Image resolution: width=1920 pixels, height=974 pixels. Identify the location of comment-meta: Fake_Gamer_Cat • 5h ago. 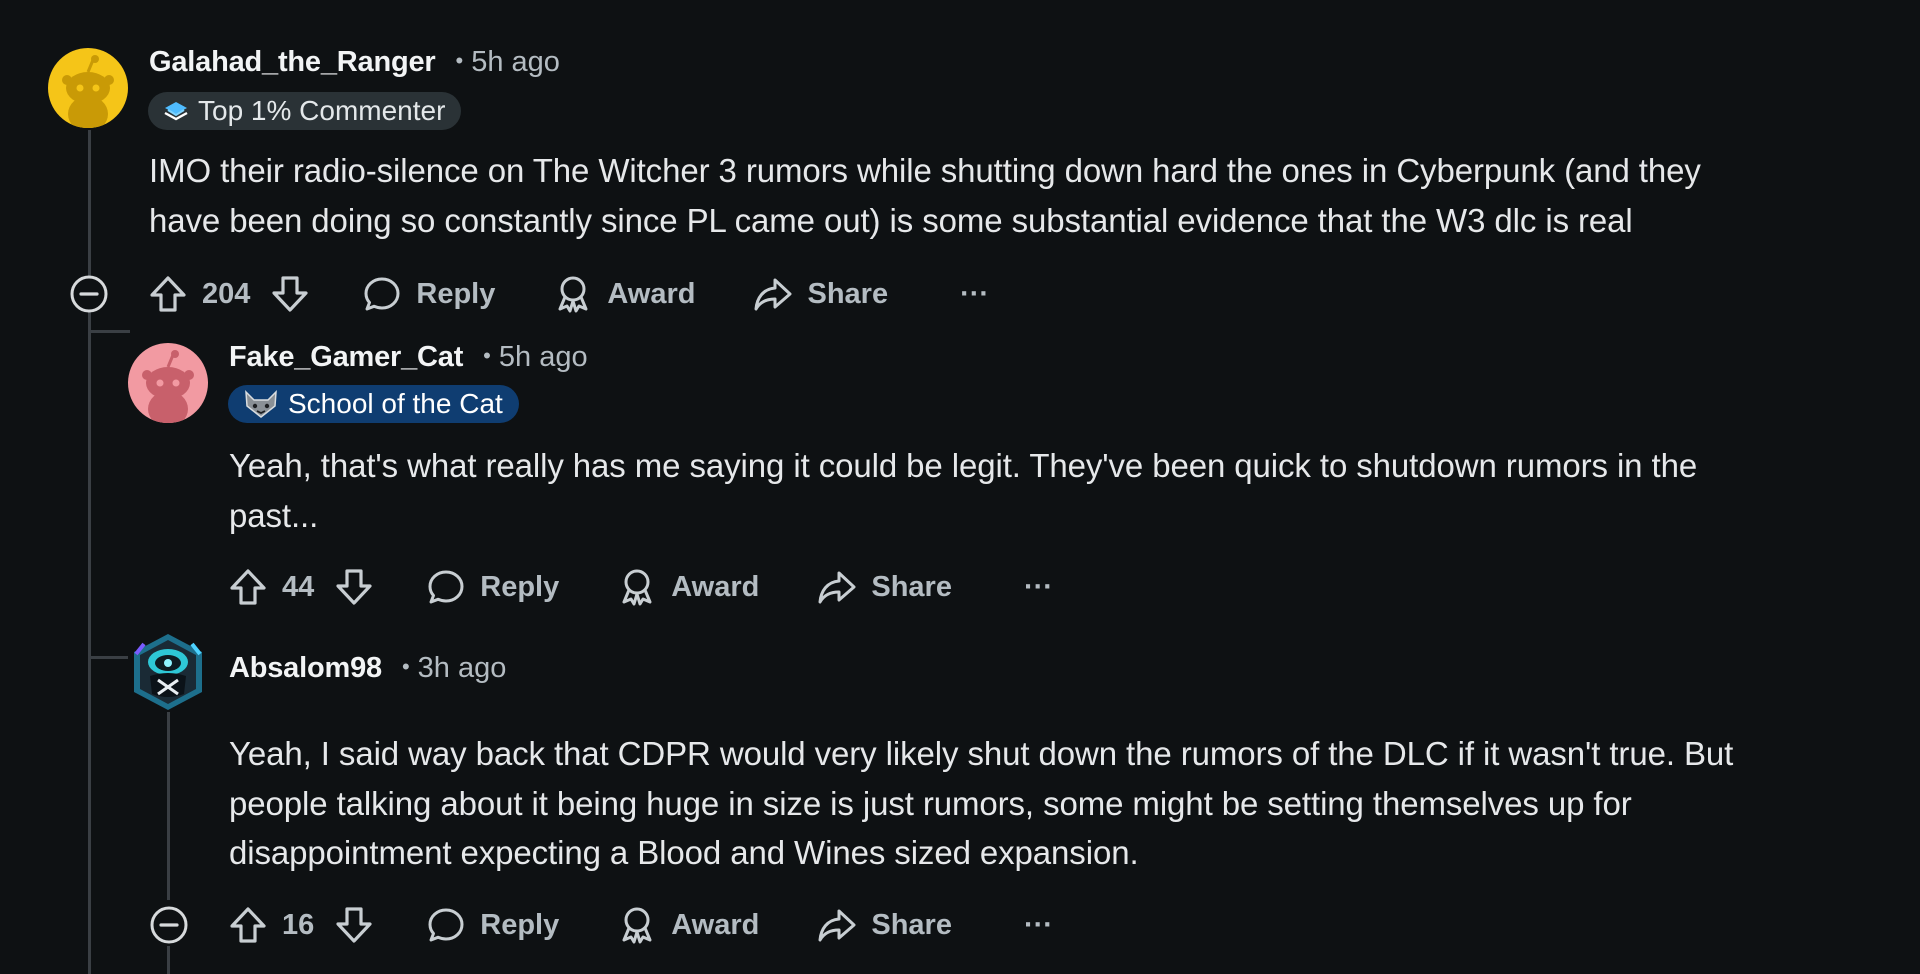
(408, 357).